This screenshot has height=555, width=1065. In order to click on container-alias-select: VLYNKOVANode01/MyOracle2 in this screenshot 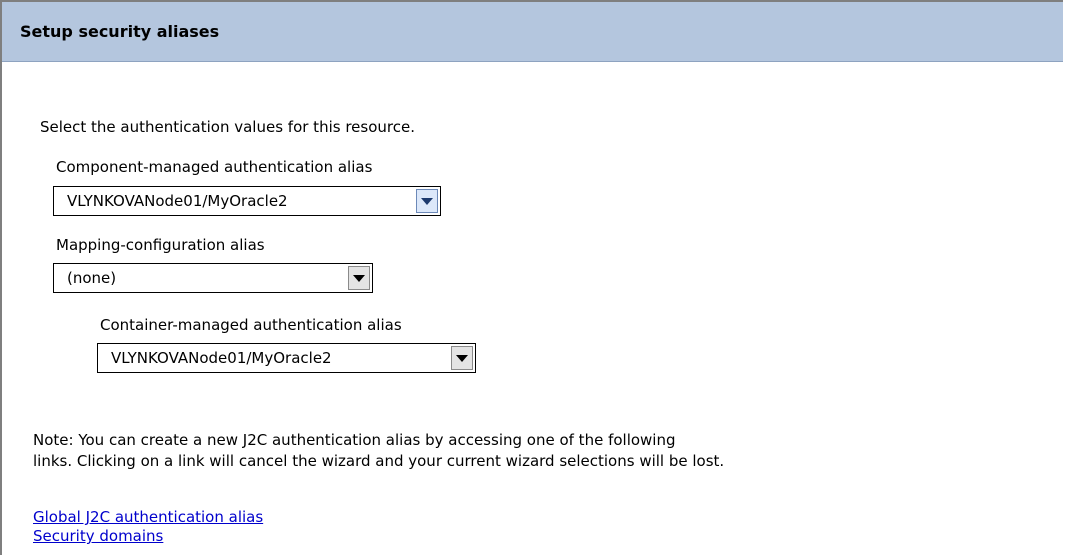, I will do `click(286, 358)`.